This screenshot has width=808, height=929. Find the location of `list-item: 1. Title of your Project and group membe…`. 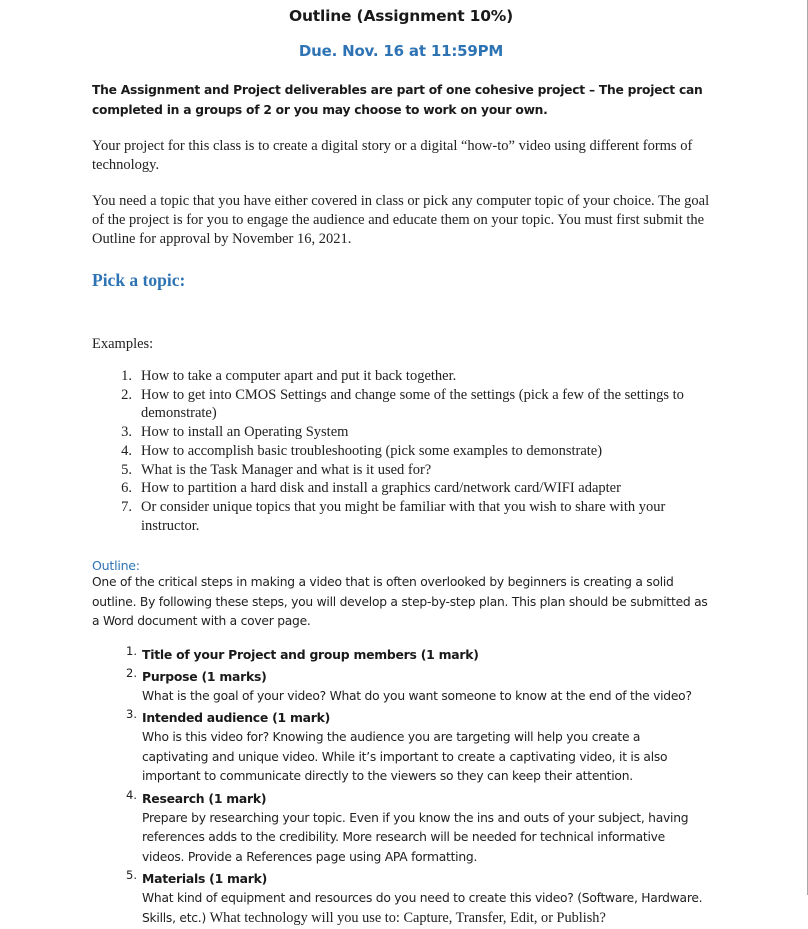

list-item: 1. Title of your Project and group membe… is located at coordinates (401, 654).